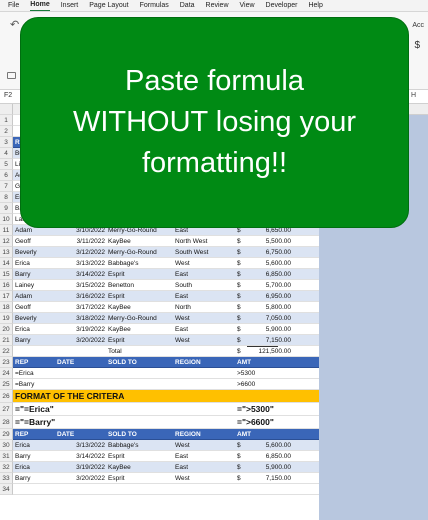  I want to click on select-all-corner, so click(6, 109).